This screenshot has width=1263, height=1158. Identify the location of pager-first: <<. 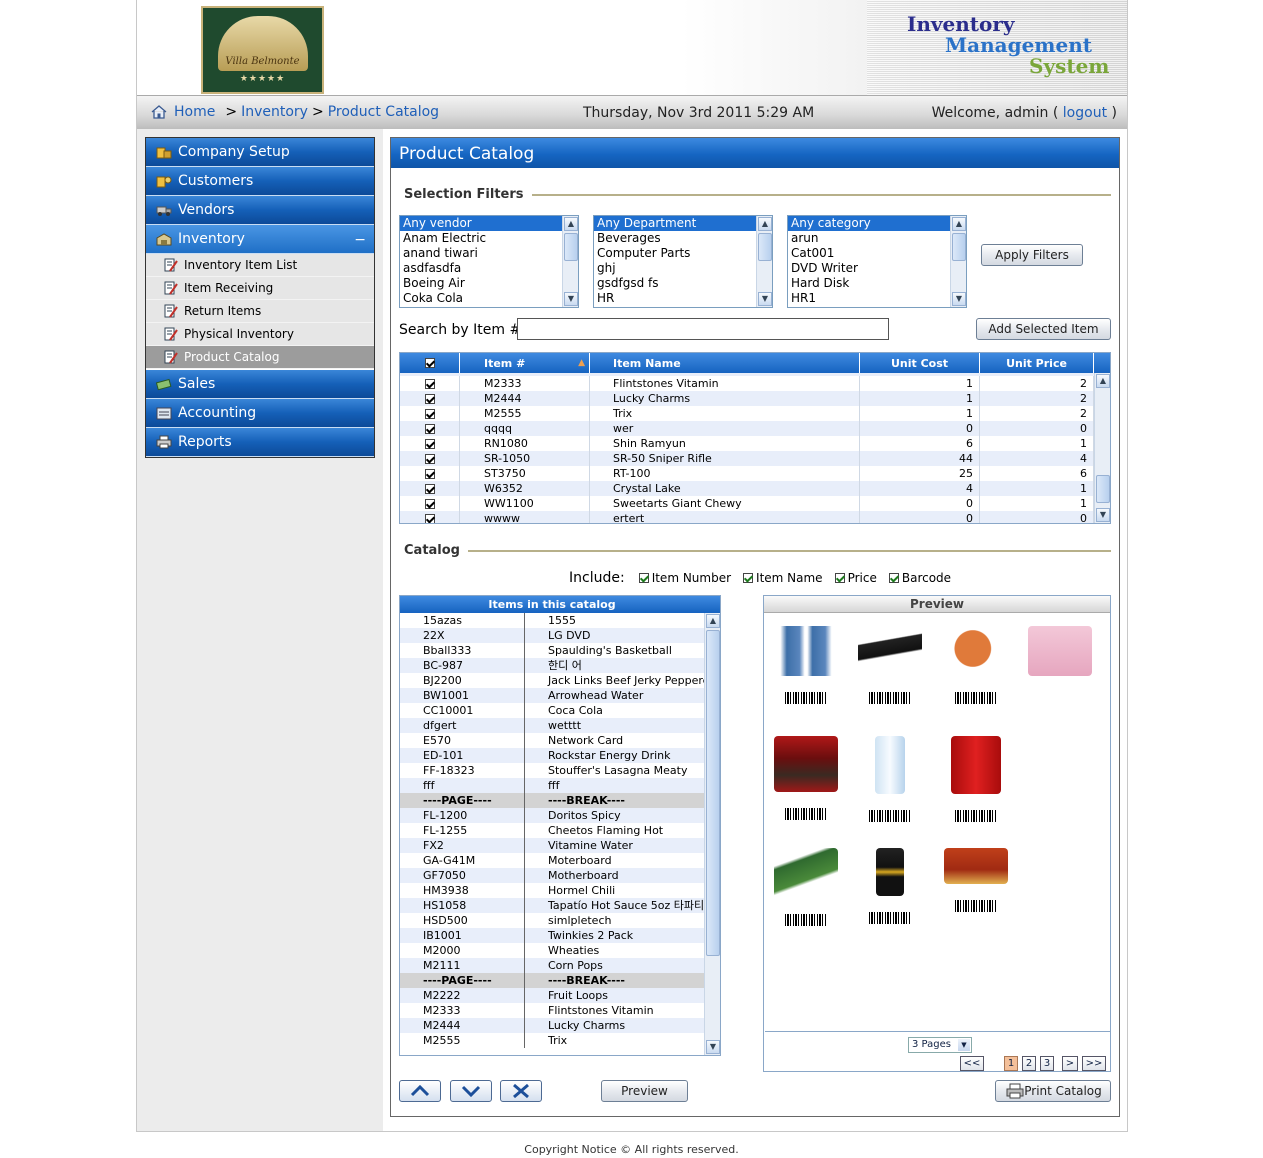
(972, 1063).